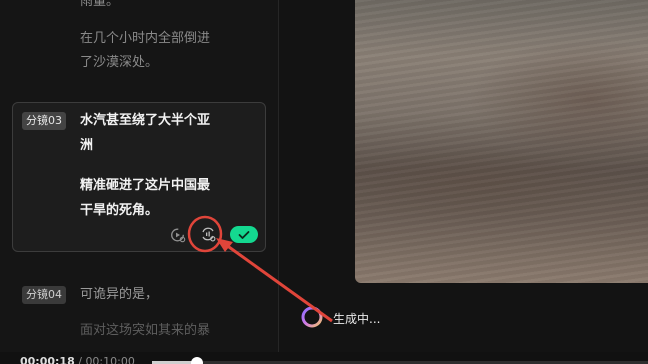 The height and width of the screenshot is (364, 648). I want to click on total-time: 00:10:00, so click(110, 359).